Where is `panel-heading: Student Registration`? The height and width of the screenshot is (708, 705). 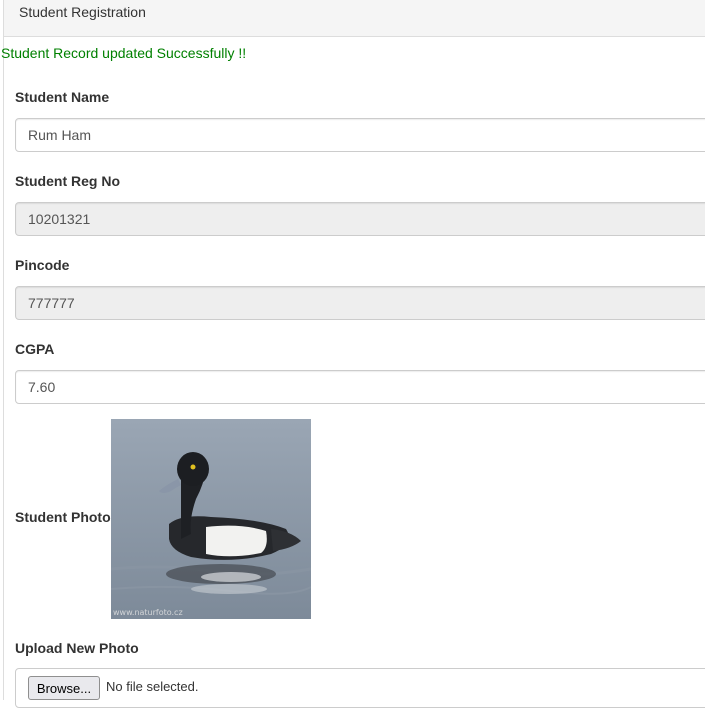 panel-heading: Student Registration is located at coordinates (354, 18).